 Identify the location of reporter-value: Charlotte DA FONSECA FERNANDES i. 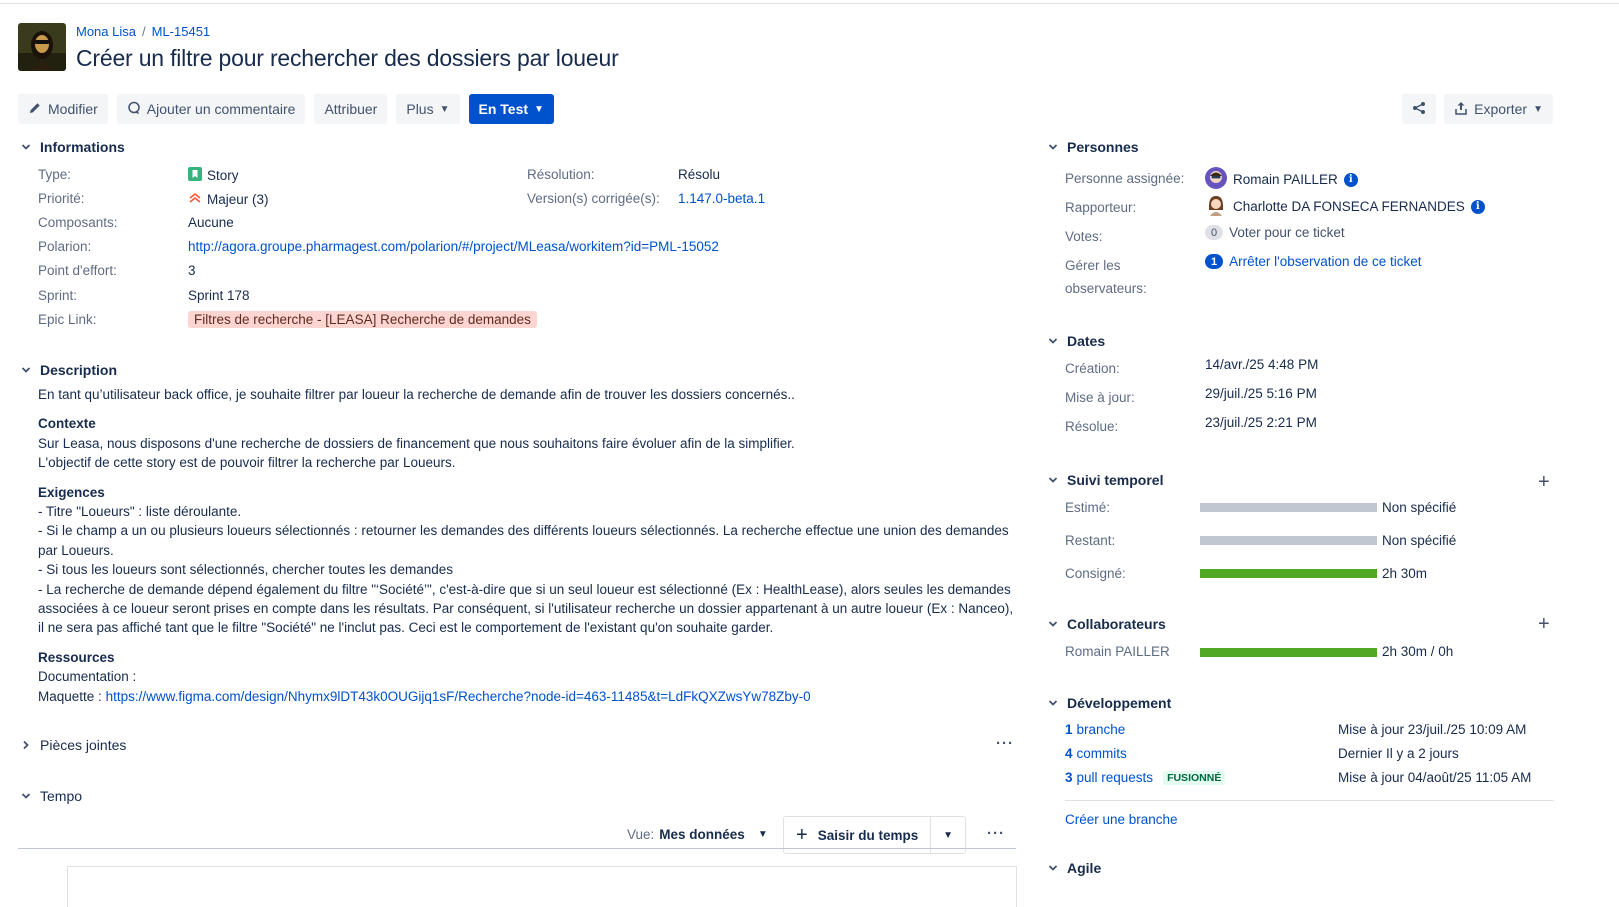
(1345, 206).